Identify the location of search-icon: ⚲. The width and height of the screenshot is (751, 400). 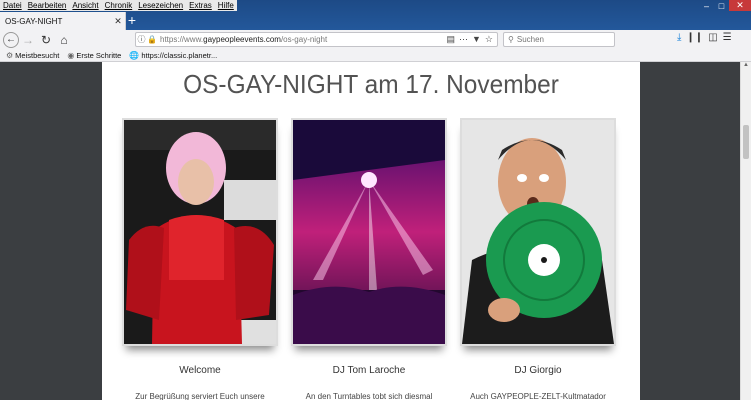
(511, 39).